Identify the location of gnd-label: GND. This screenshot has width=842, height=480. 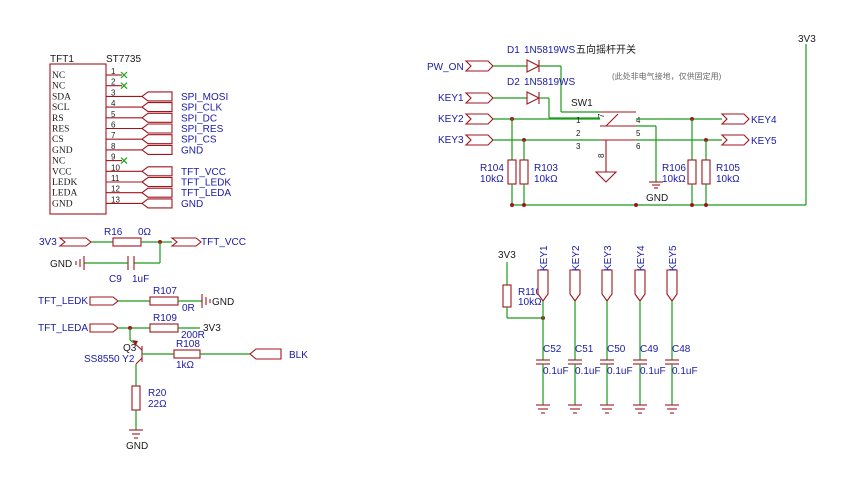
(61, 264).